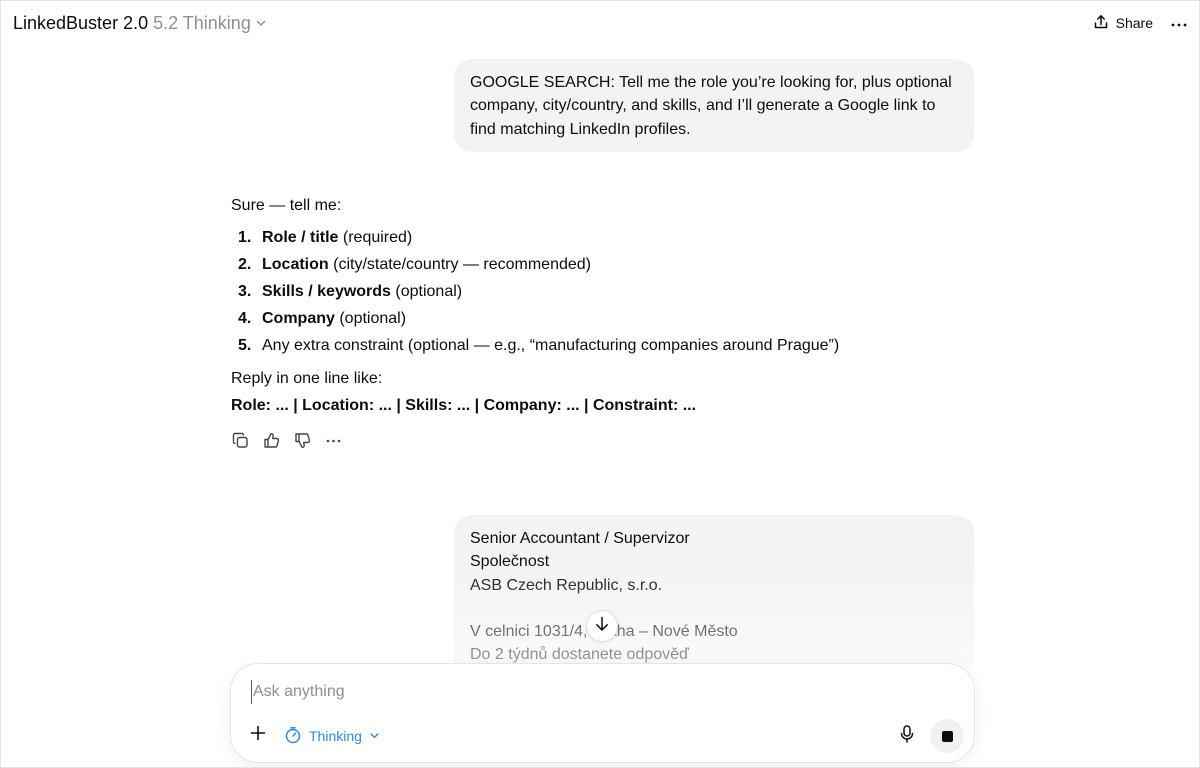 Image resolution: width=1200 pixels, height=768 pixels. I want to click on add-attachment-button, so click(258, 735).